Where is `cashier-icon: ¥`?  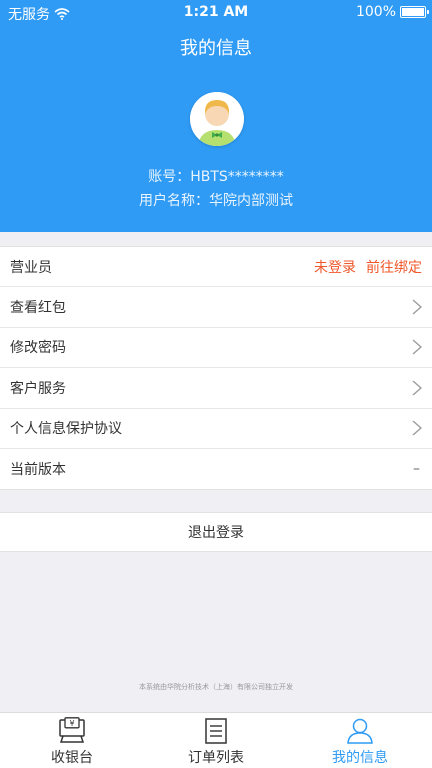
cashier-icon: ¥ is located at coordinates (72, 730).